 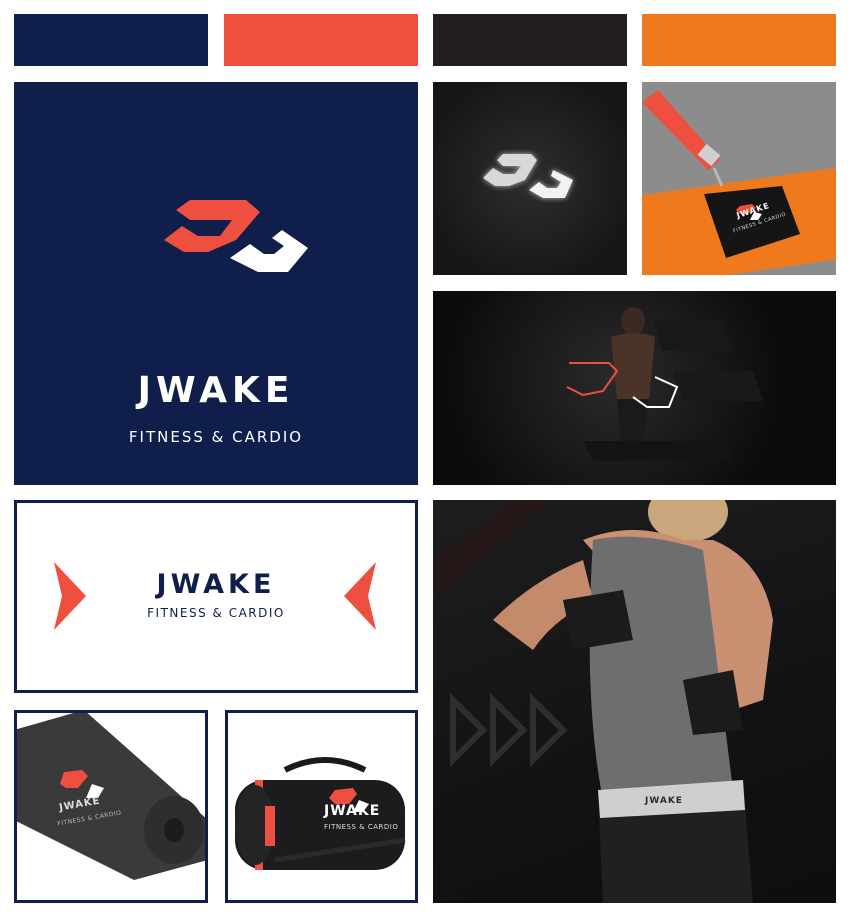 What do you see at coordinates (664, 801) in the screenshot?
I see `waistband-wordmark: JWAKE` at bounding box center [664, 801].